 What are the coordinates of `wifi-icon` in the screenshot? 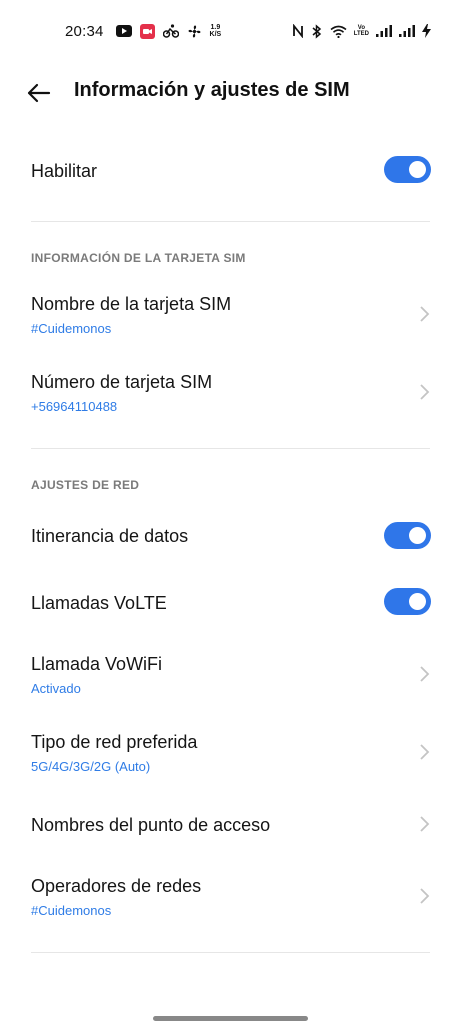 It's located at (338, 31).